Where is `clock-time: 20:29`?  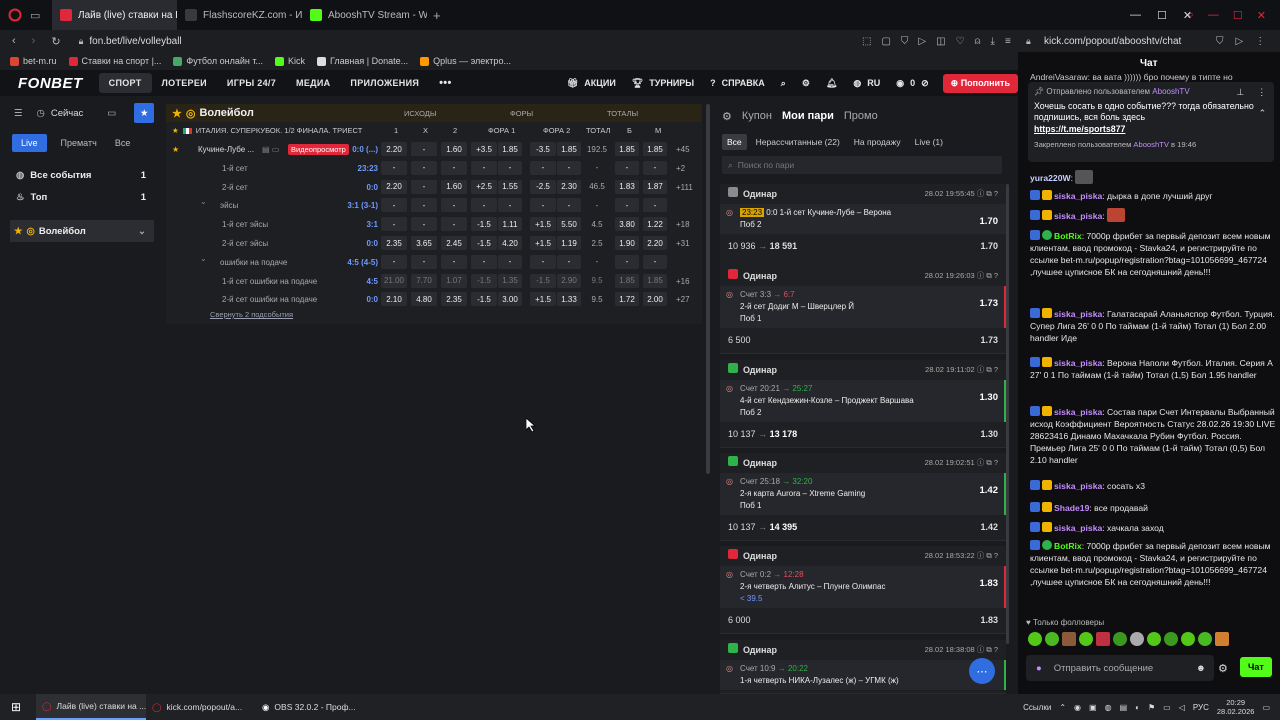 clock-time: 20:29 is located at coordinates (1236, 702).